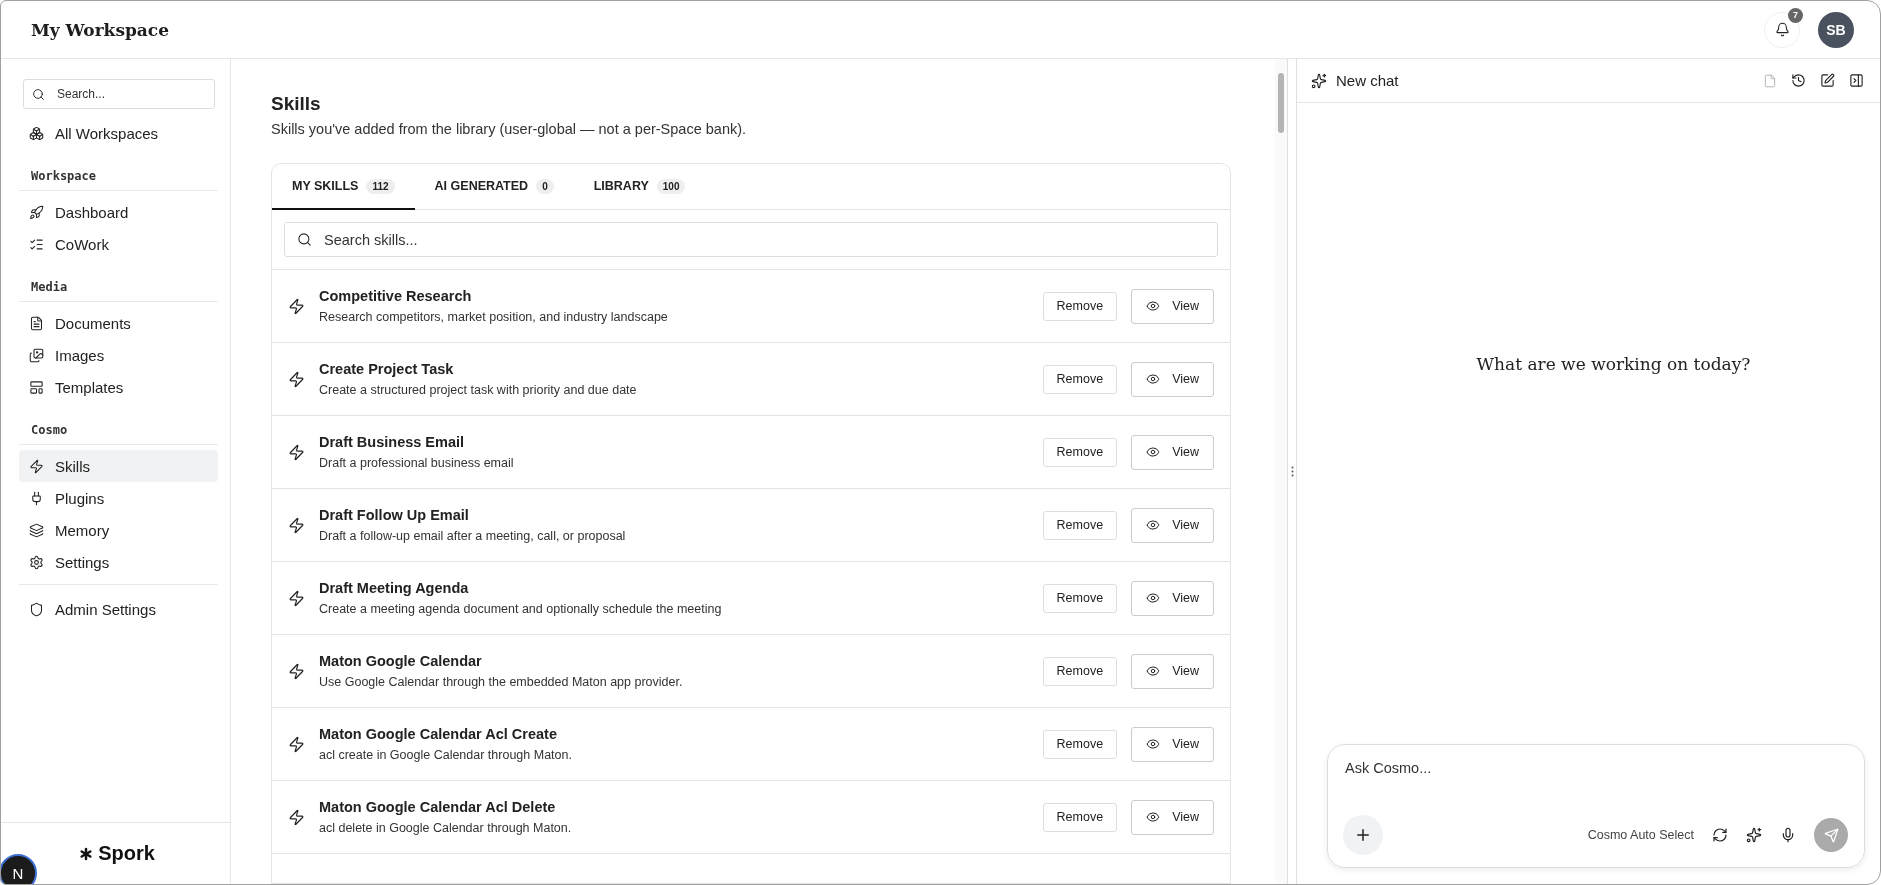 This screenshot has height=885, width=1881. Describe the element at coordinates (438, 734) in the screenshot. I see `skill-name: Maton Google Calendar Acl Create` at that location.